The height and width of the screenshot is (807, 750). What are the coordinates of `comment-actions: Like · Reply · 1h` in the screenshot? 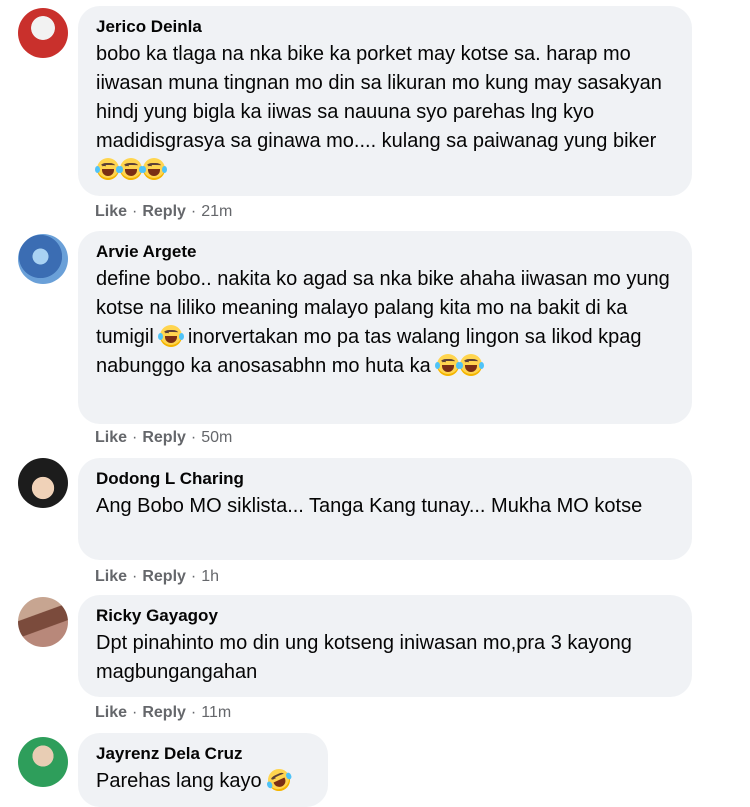 It's located at (157, 577).